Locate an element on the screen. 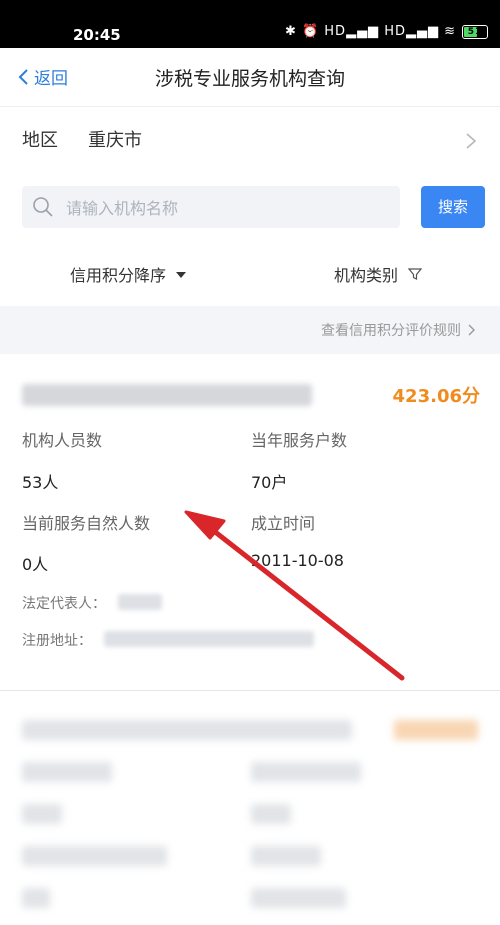  staff-count-label: 机构人员数 is located at coordinates (62, 440).